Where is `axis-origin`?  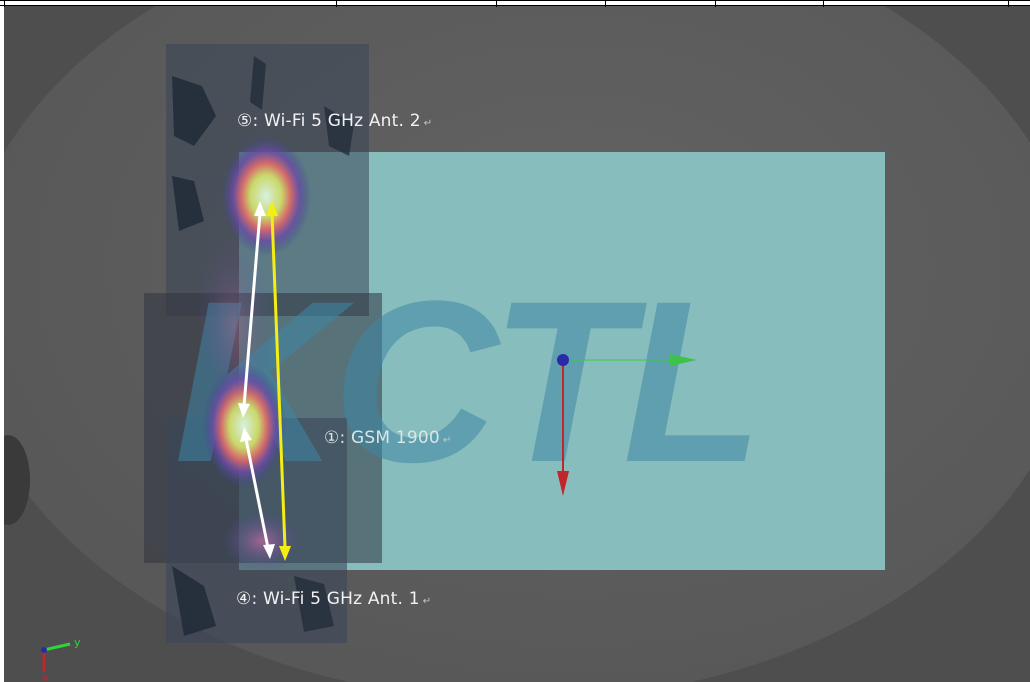
axis-origin is located at coordinates (563, 360).